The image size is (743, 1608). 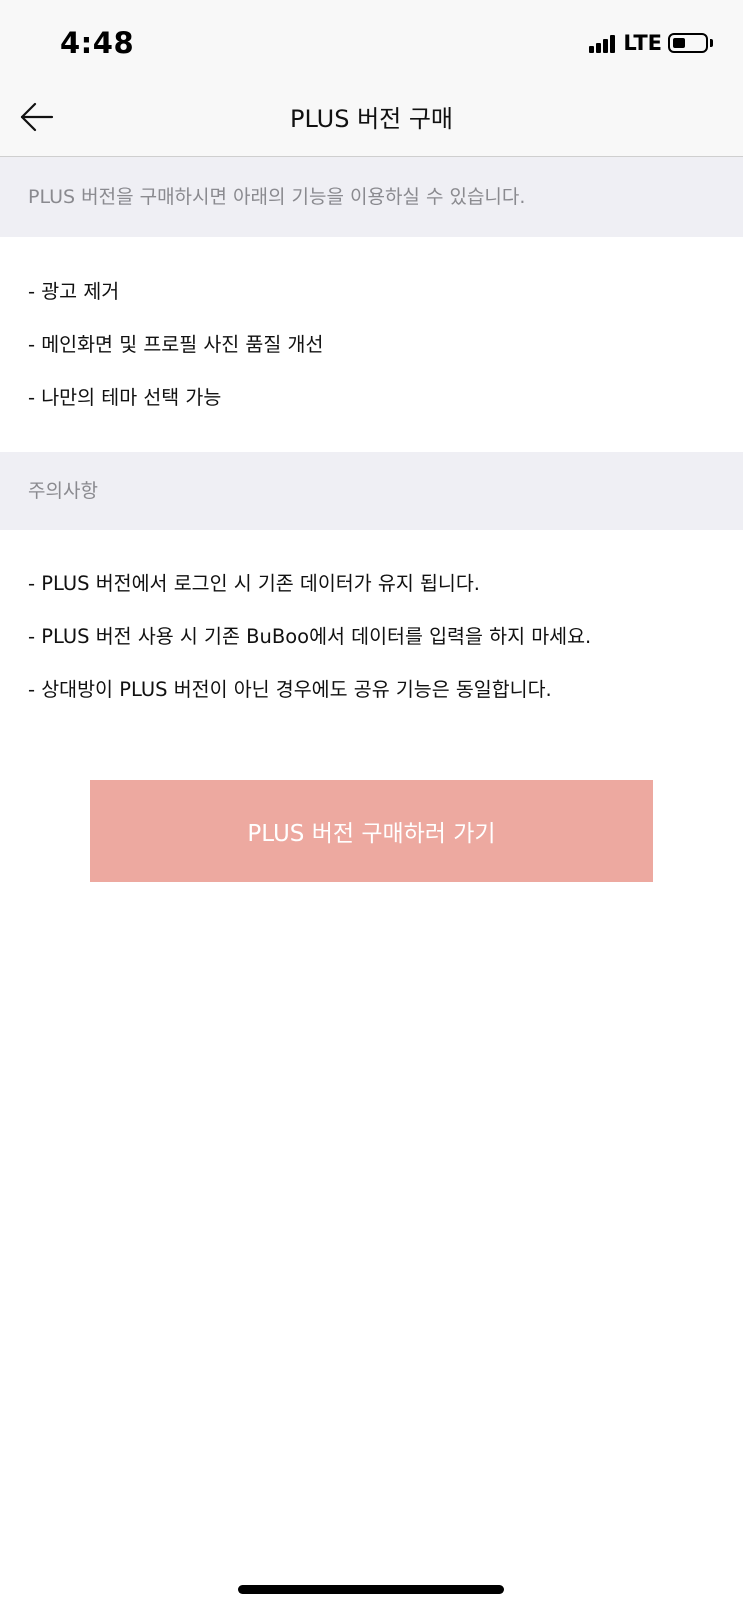 I want to click on intro-section: PLUS 버전을 구매하시면 아래의 기능을 이용하실 수 있습니다., so click(x=371, y=197).